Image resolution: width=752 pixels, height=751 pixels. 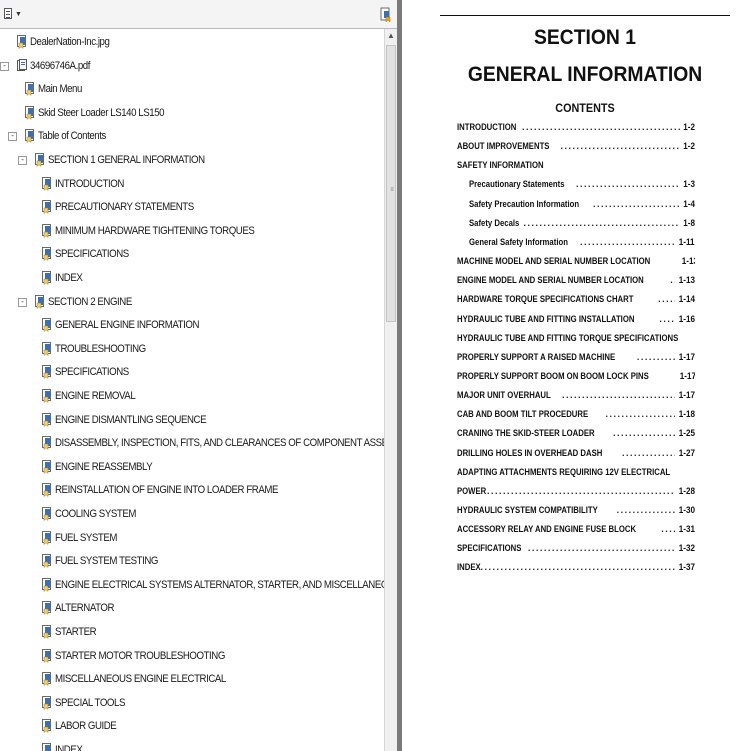 What do you see at coordinates (82, 608) in the screenshot?
I see `bookmark-item: ALTERNATOR` at bounding box center [82, 608].